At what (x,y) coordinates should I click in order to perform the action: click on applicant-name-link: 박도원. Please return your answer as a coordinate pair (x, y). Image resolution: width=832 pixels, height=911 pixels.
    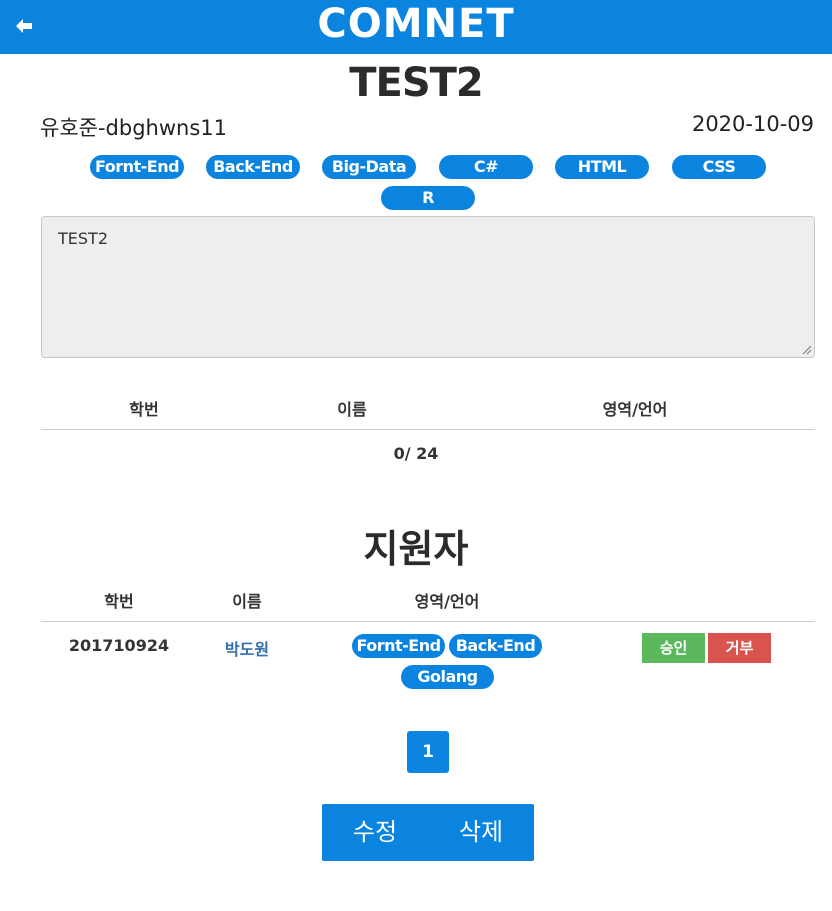
    Looking at the image, I should click on (247, 648).